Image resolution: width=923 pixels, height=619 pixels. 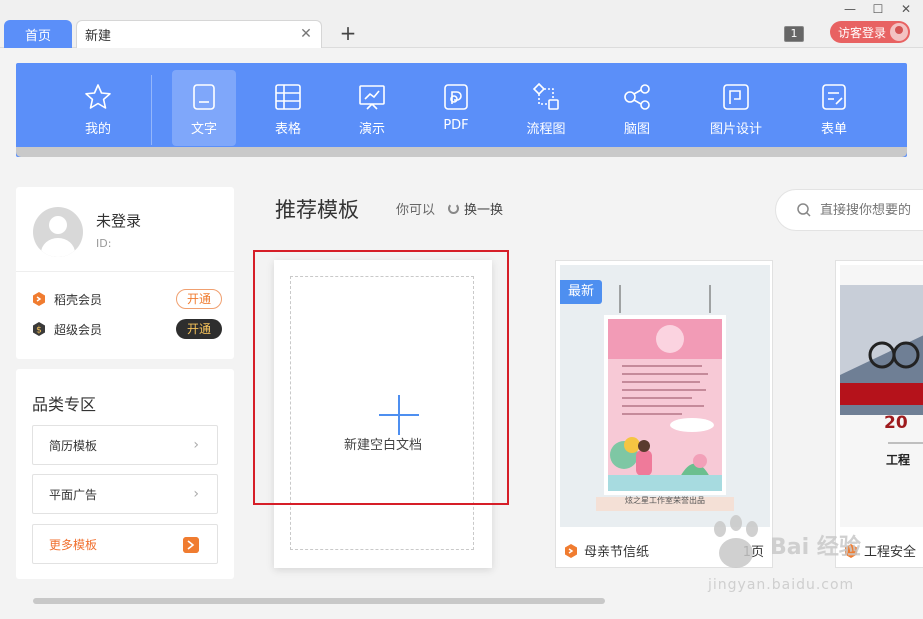 What do you see at coordinates (73, 445) in the screenshot?
I see `category-label: 简历模板` at bounding box center [73, 445].